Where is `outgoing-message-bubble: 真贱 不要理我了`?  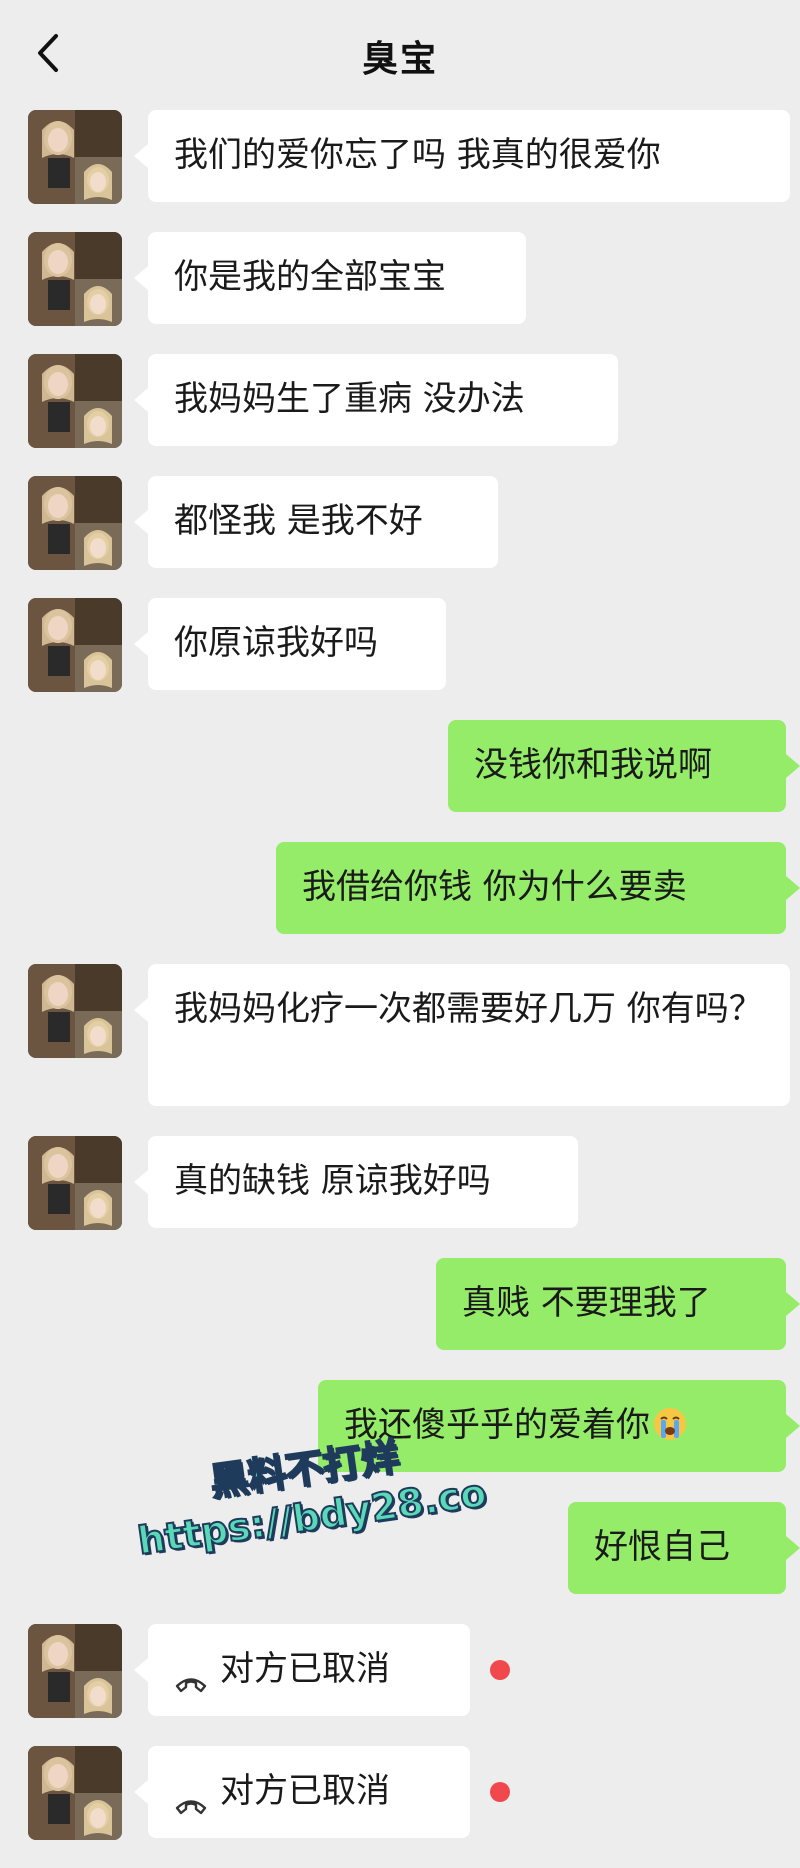 outgoing-message-bubble: 真贱 不要理我了 is located at coordinates (618, 1304).